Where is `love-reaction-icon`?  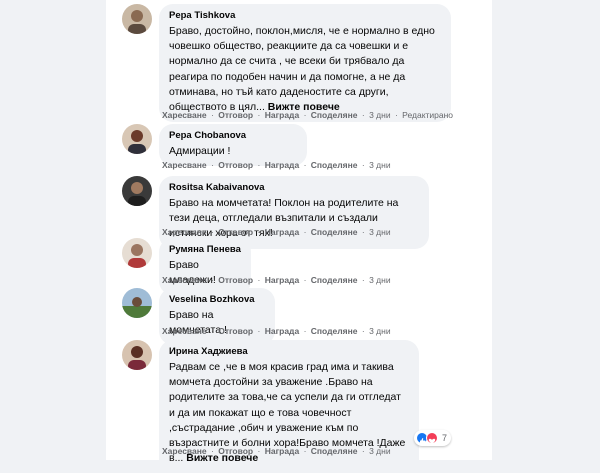
love-reaction-icon is located at coordinates (432, 438).